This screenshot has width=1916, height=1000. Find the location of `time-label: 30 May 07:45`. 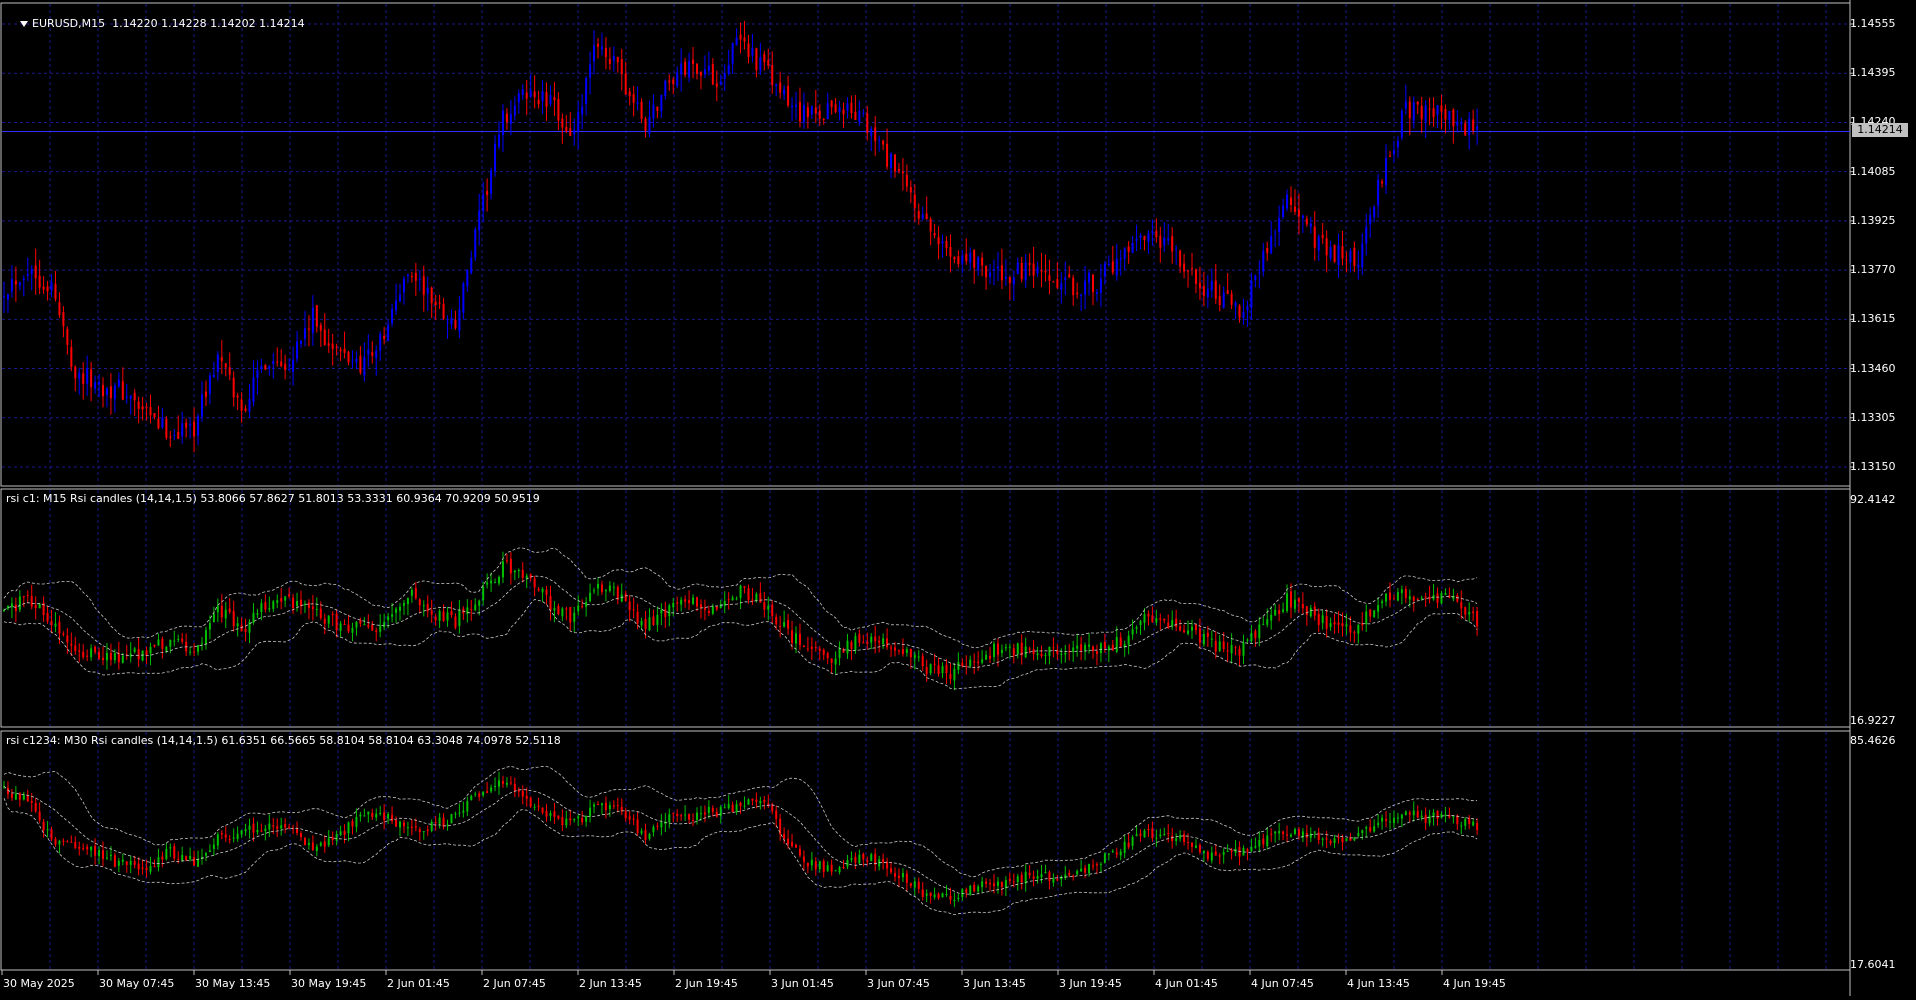

time-label: 30 May 07:45 is located at coordinates (137, 983).